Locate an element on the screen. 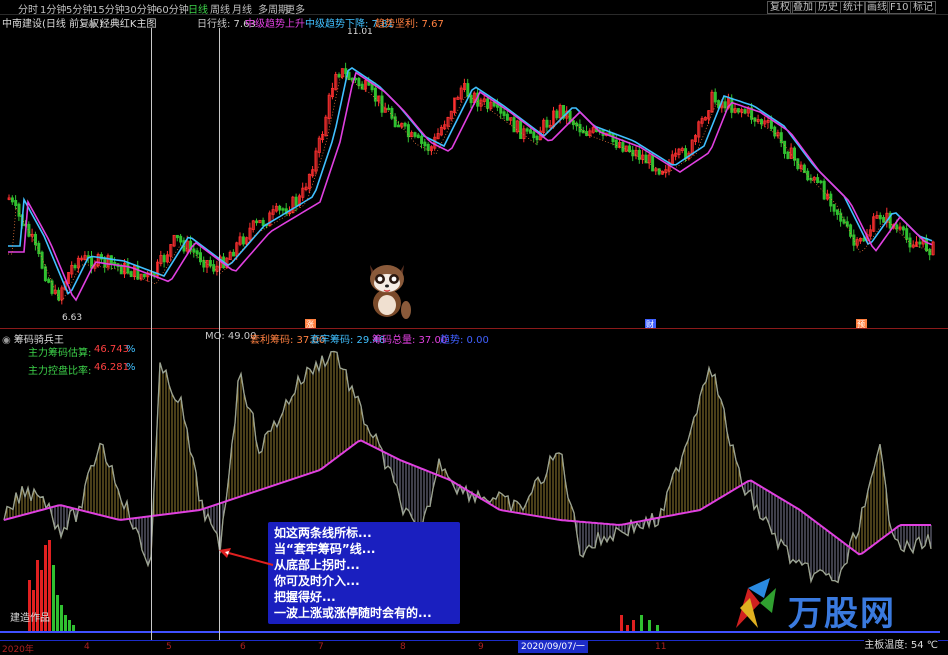 This screenshot has width=948, height=655. date-tick-3: 6 is located at coordinates (243, 647).